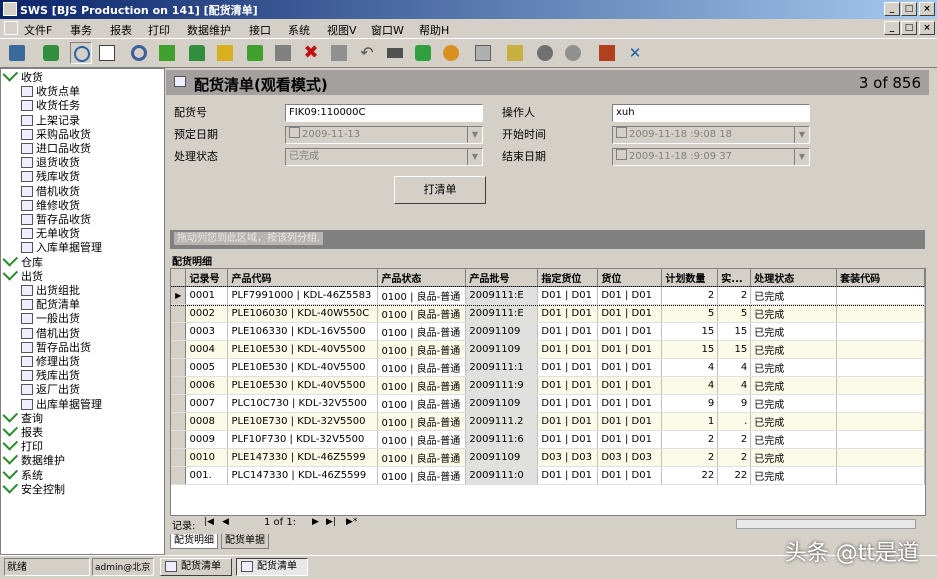 The image size is (937, 579). Describe the element at coordinates (826, 524) in the screenshot. I see `horizontal-scrollbar` at that location.